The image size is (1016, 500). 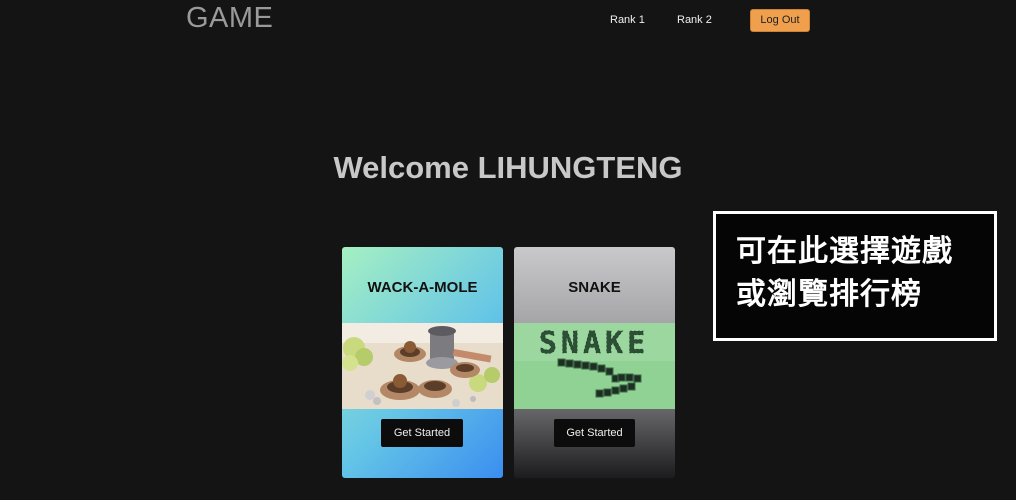 What do you see at coordinates (594, 366) in the screenshot?
I see `snake-image: SNAKE` at bounding box center [594, 366].